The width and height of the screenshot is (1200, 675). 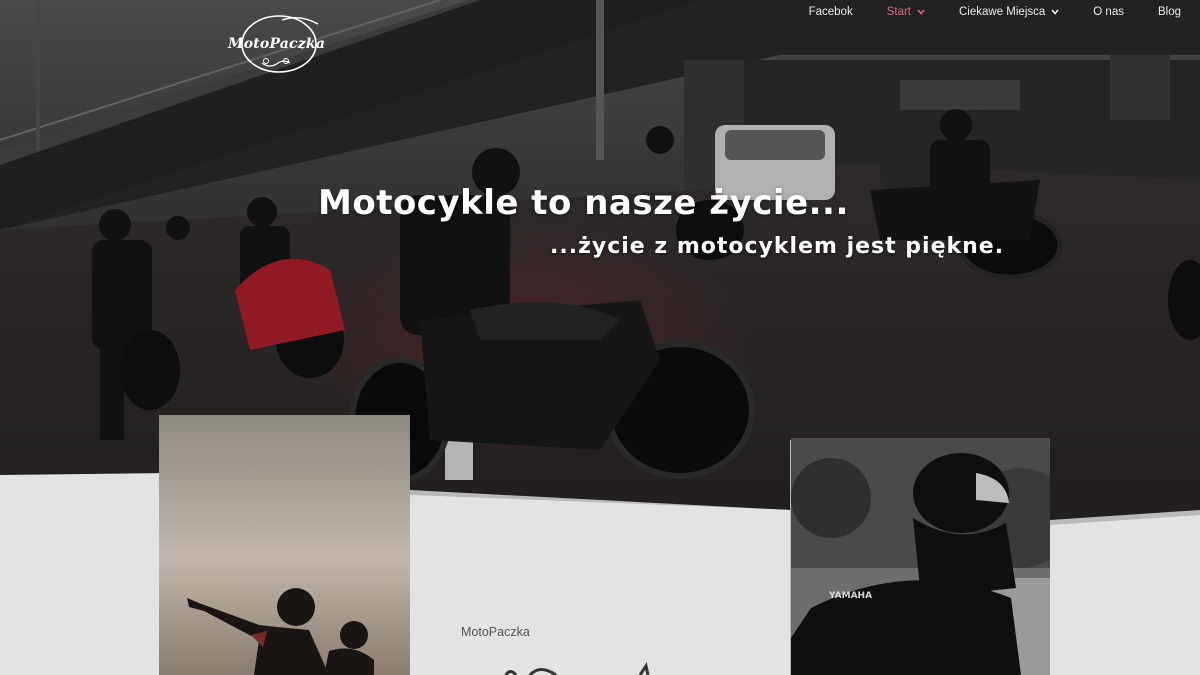 I want to click on nav-item-blog: Blog, so click(x=1169, y=12).